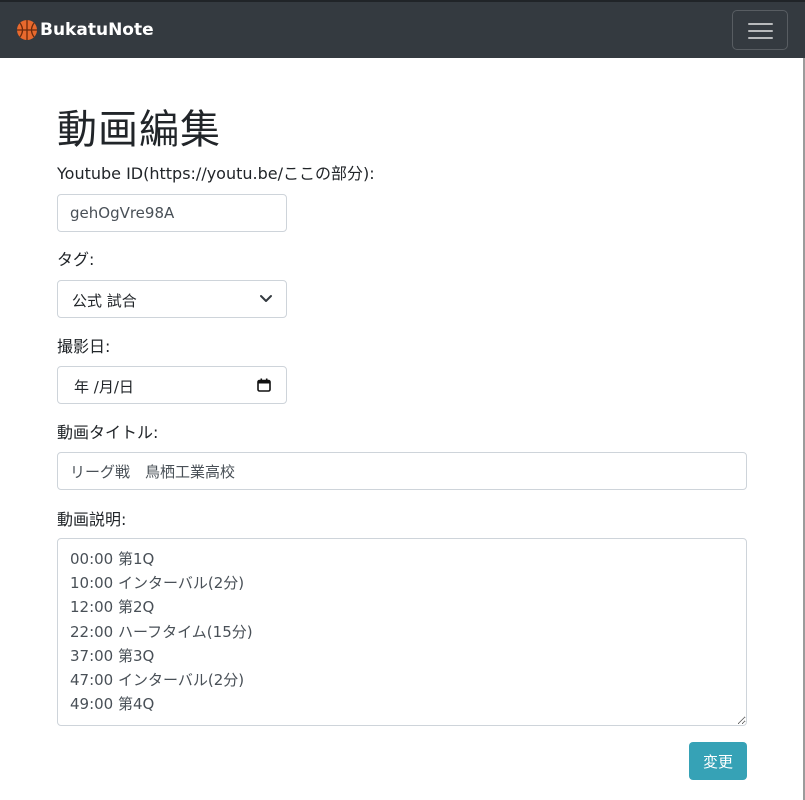 The height and width of the screenshot is (800, 805). What do you see at coordinates (27, 30) in the screenshot?
I see `basketball-icon` at bounding box center [27, 30].